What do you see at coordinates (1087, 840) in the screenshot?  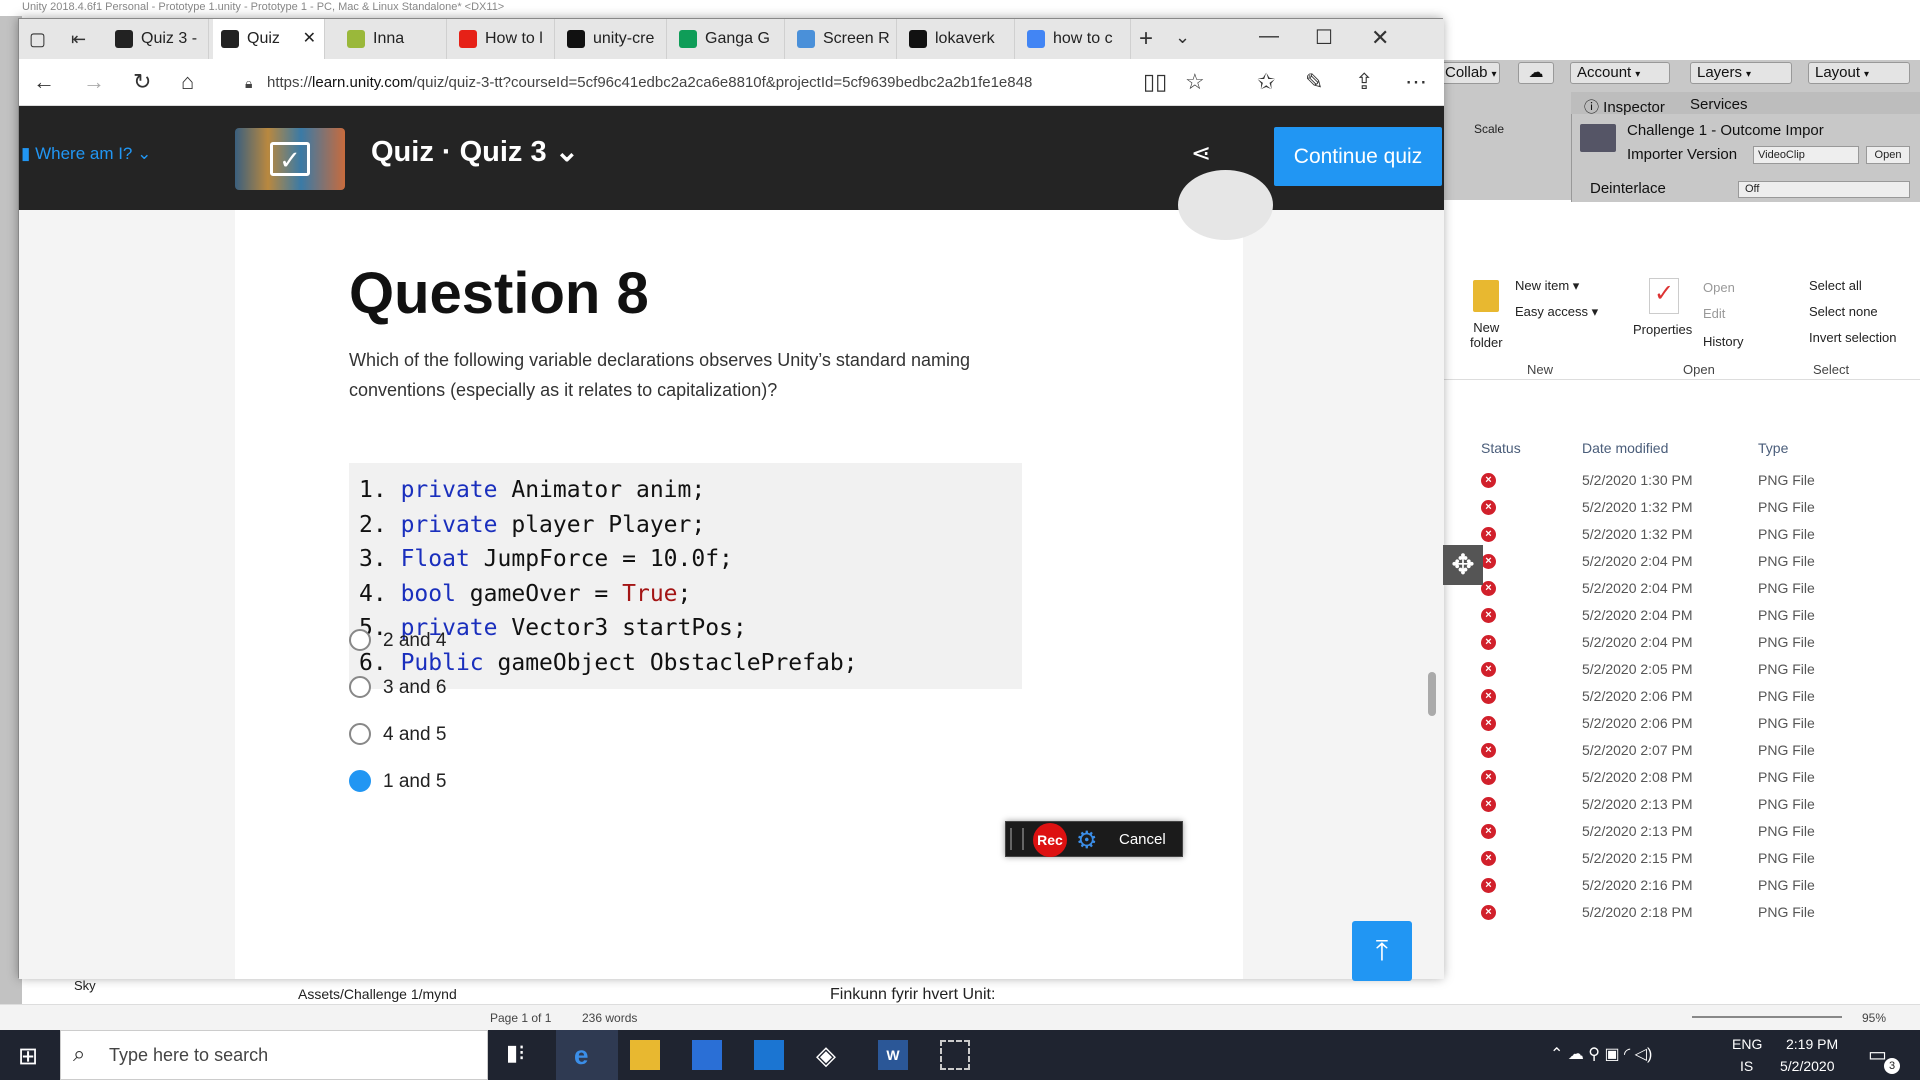 I see `gear-icon: ⚙` at bounding box center [1087, 840].